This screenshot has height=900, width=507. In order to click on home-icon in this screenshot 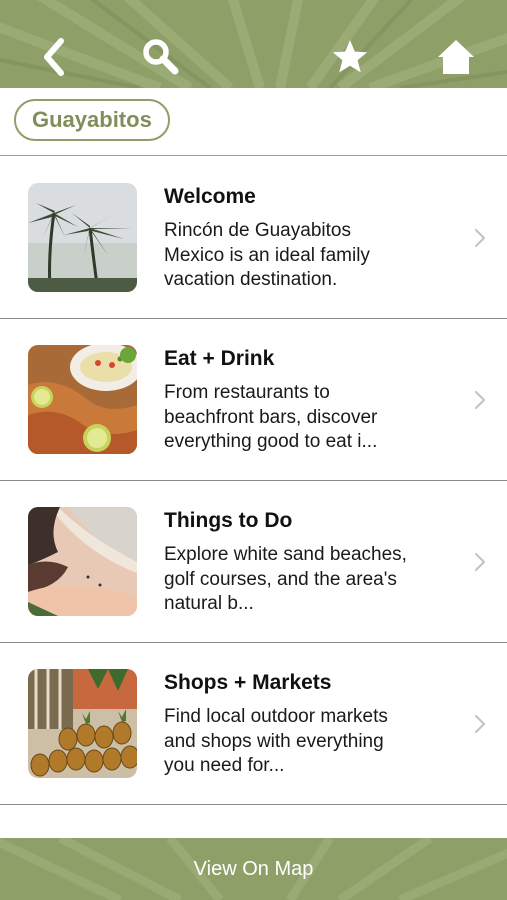, I will do `click(456, 57)`.